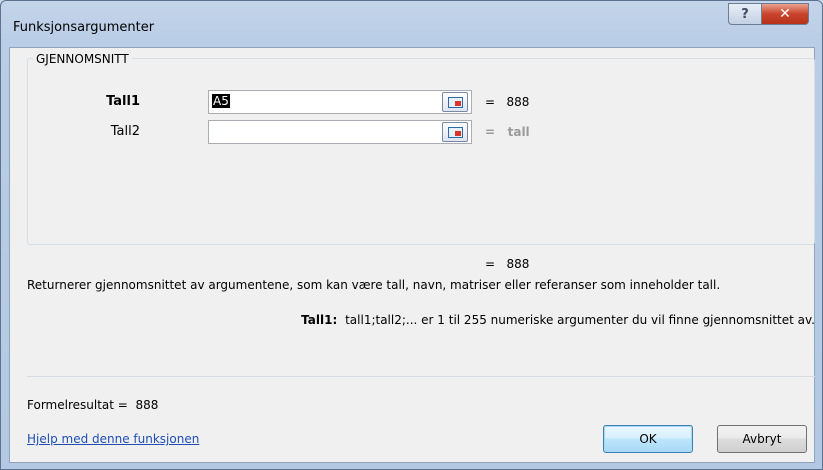 This screenshot has height=470, width=823. Describe the element at coordinates (125, 131) in the screenshot. I see `argument-label-tall2: Tall2` at that location.